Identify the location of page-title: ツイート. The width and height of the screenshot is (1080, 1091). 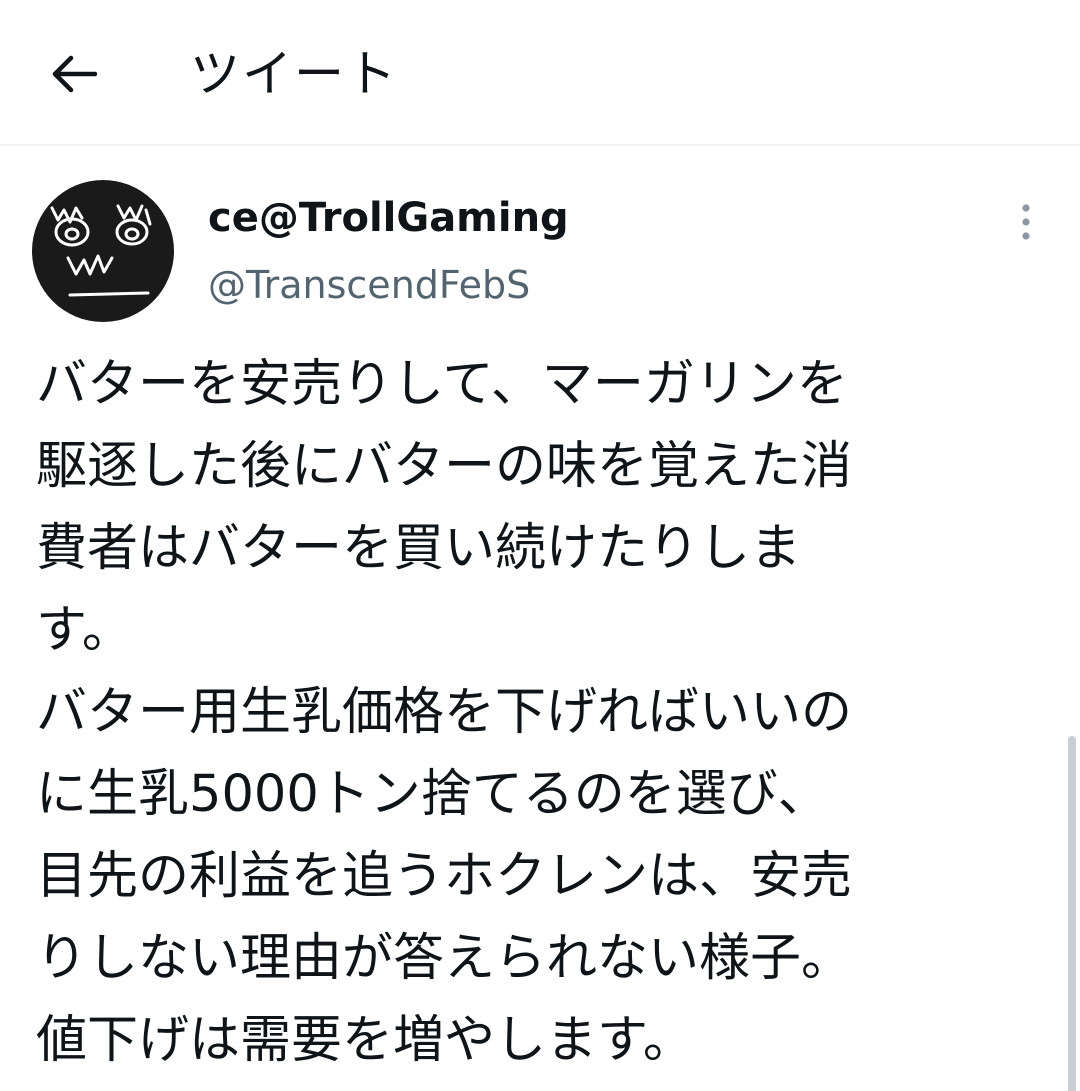
(294, 74).